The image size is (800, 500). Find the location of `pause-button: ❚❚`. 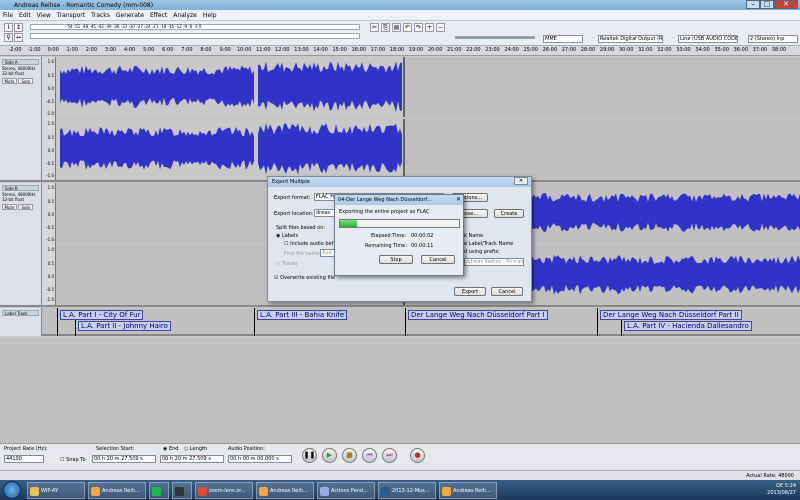

pause-button: ❚❚ is located at coordinates (309, 455).